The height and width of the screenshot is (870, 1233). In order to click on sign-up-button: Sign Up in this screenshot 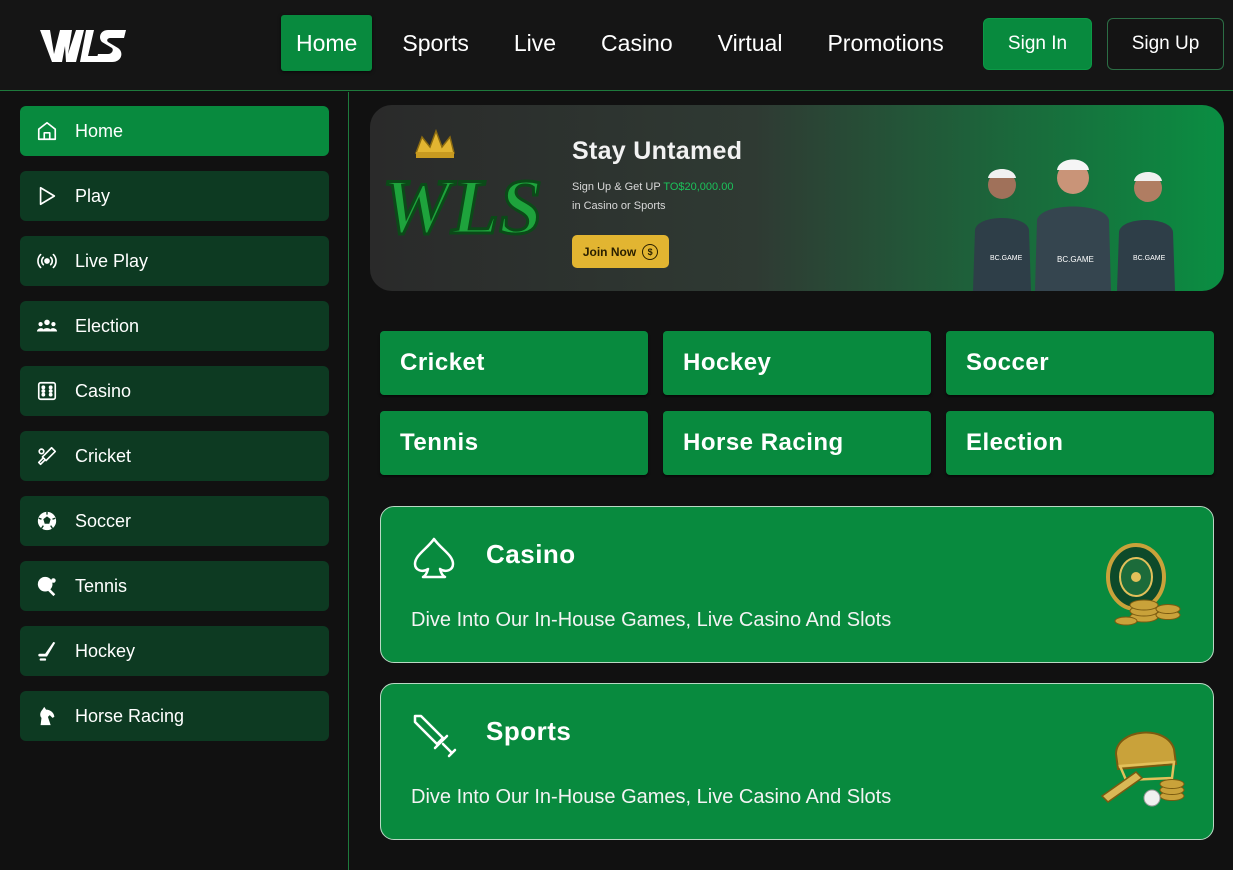, I will do `click(1165, 44)`.